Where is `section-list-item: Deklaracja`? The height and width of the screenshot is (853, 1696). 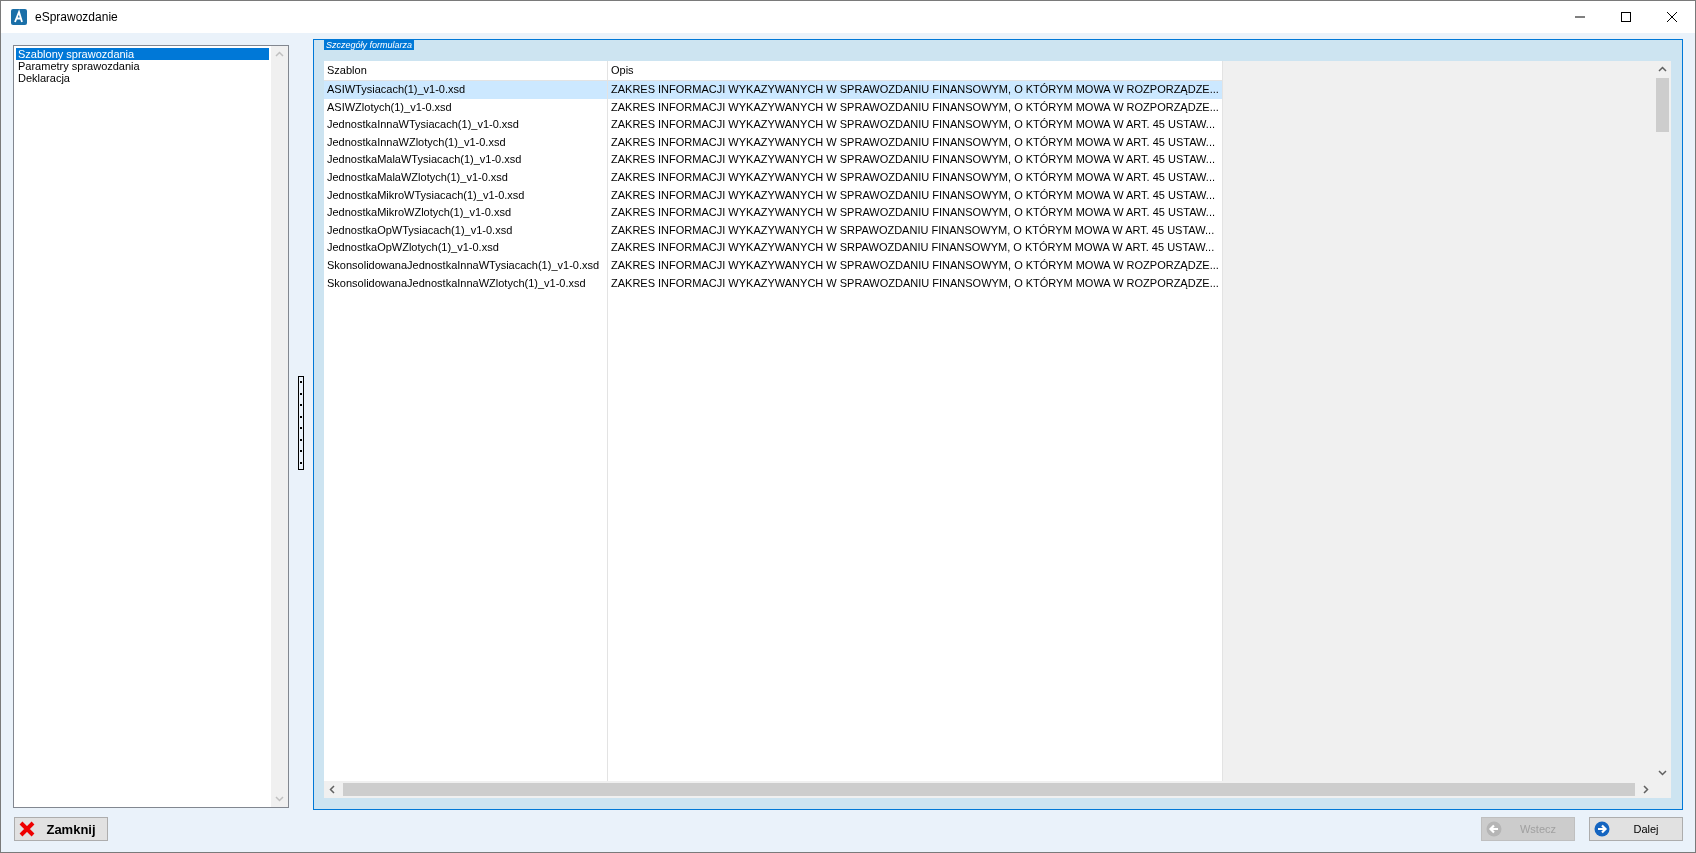 section-list-item: Deklaracja is located at coordinates (142, 78).